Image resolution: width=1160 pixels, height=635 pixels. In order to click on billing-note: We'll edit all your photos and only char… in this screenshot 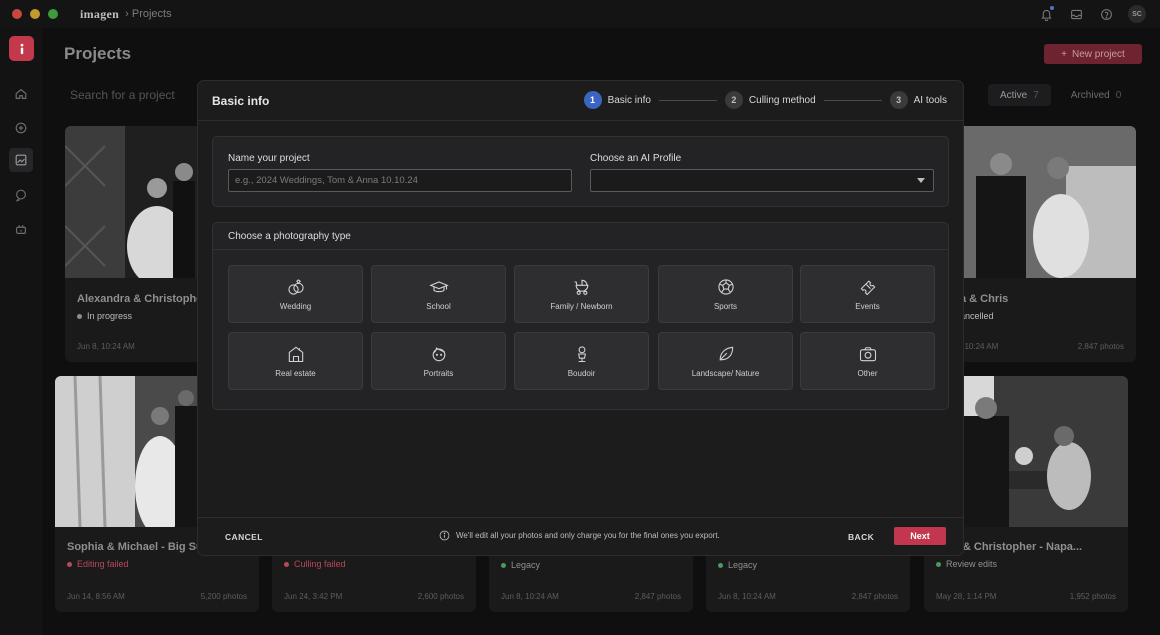, I will do `click(579, 535)`.